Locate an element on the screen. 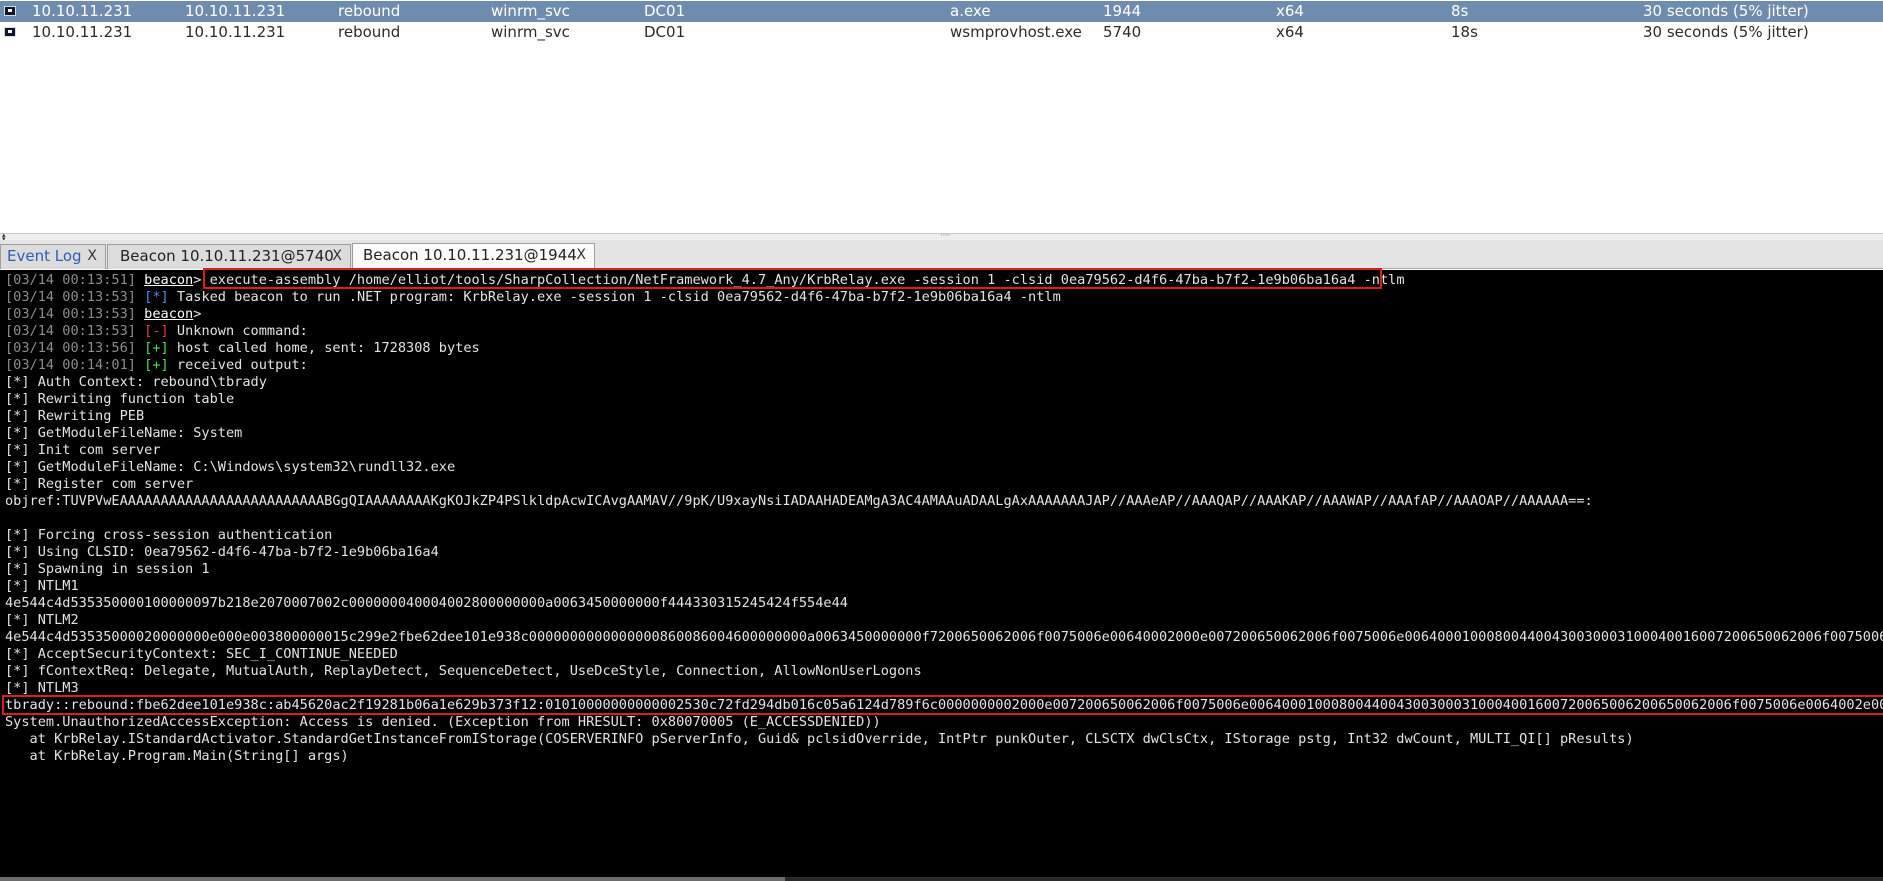  cell-last: 18s is located at coordinates (1464, 32).